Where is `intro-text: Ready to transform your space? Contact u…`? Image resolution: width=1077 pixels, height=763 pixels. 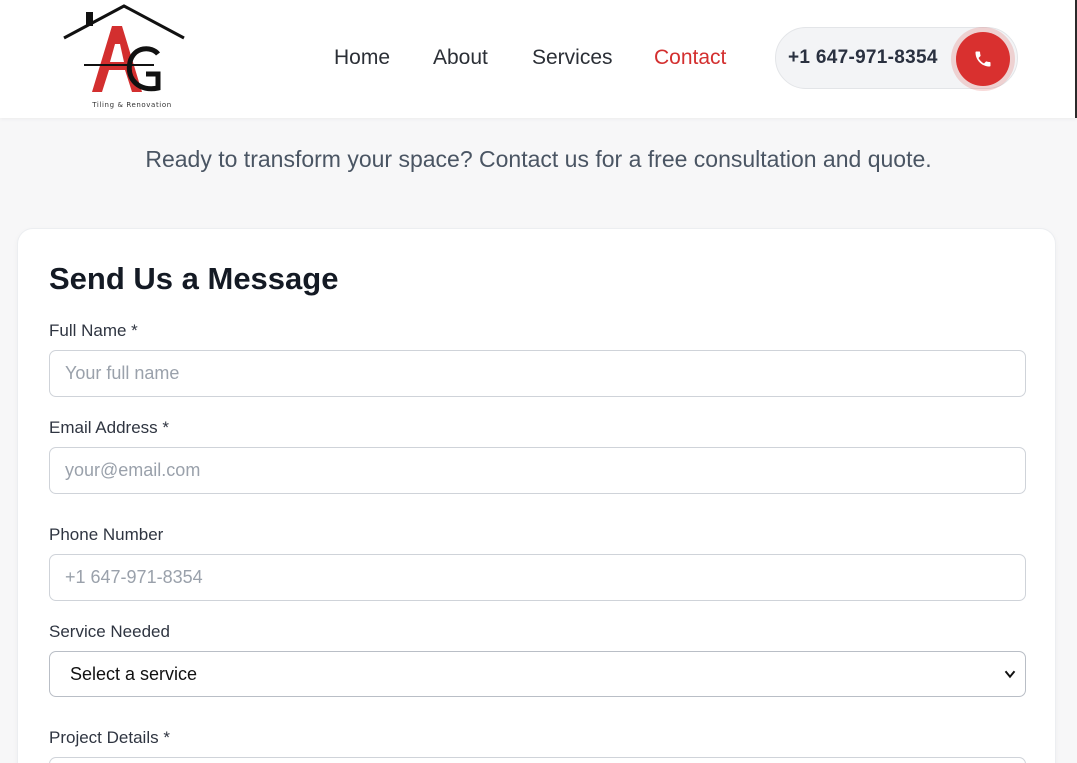
intro-text: Ready to transform your space? Contact u… is located at coordinates (538, 159).